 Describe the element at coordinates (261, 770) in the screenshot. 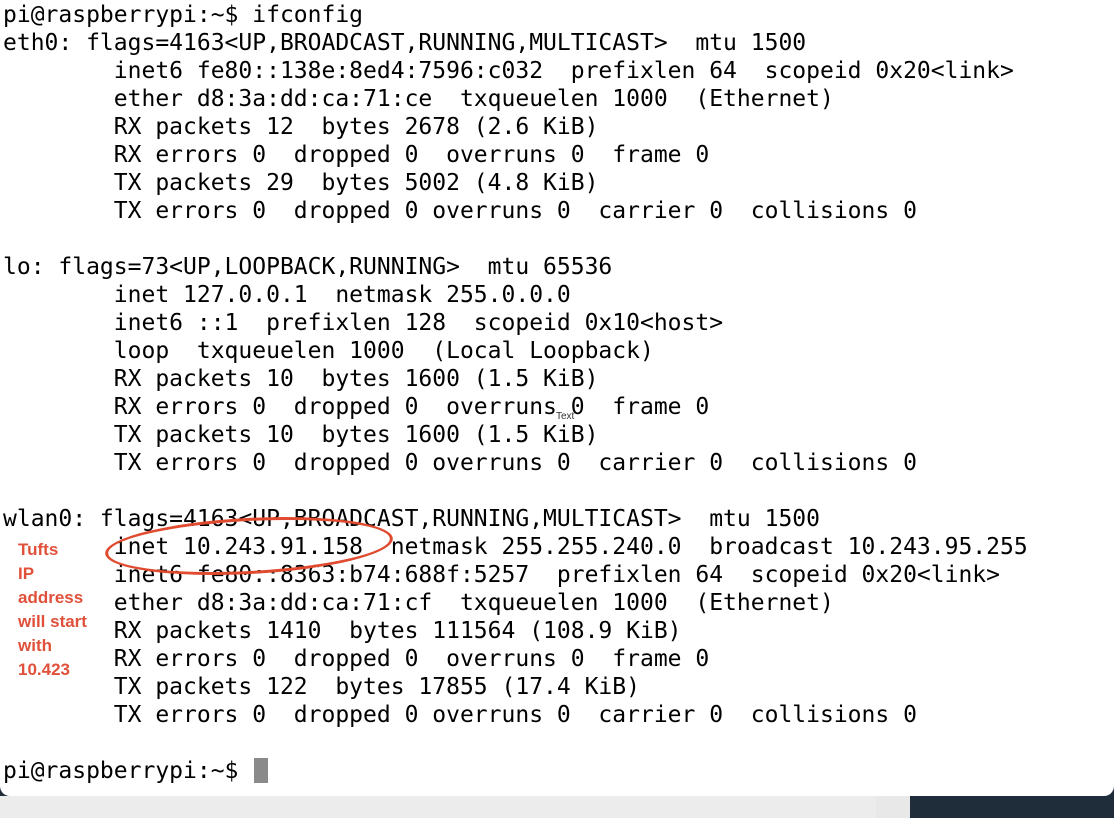

I see `text-cursor` at that location.